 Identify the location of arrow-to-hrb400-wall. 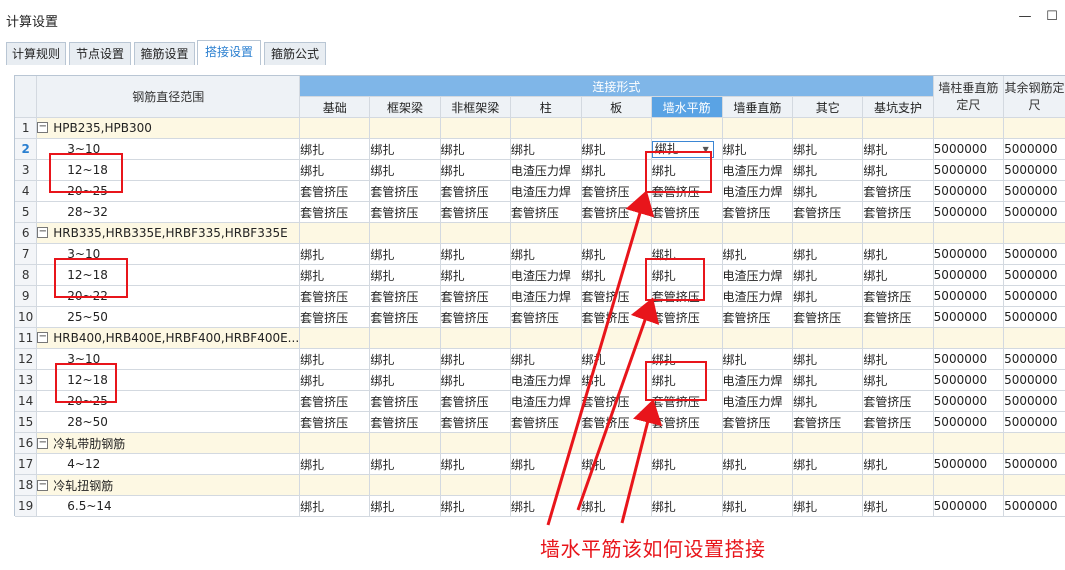
(641, 461).